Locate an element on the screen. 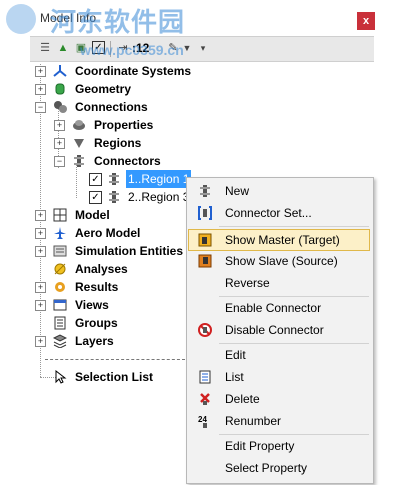  tree-item-label: Simulation Entities is located at coordinates (129, 251).